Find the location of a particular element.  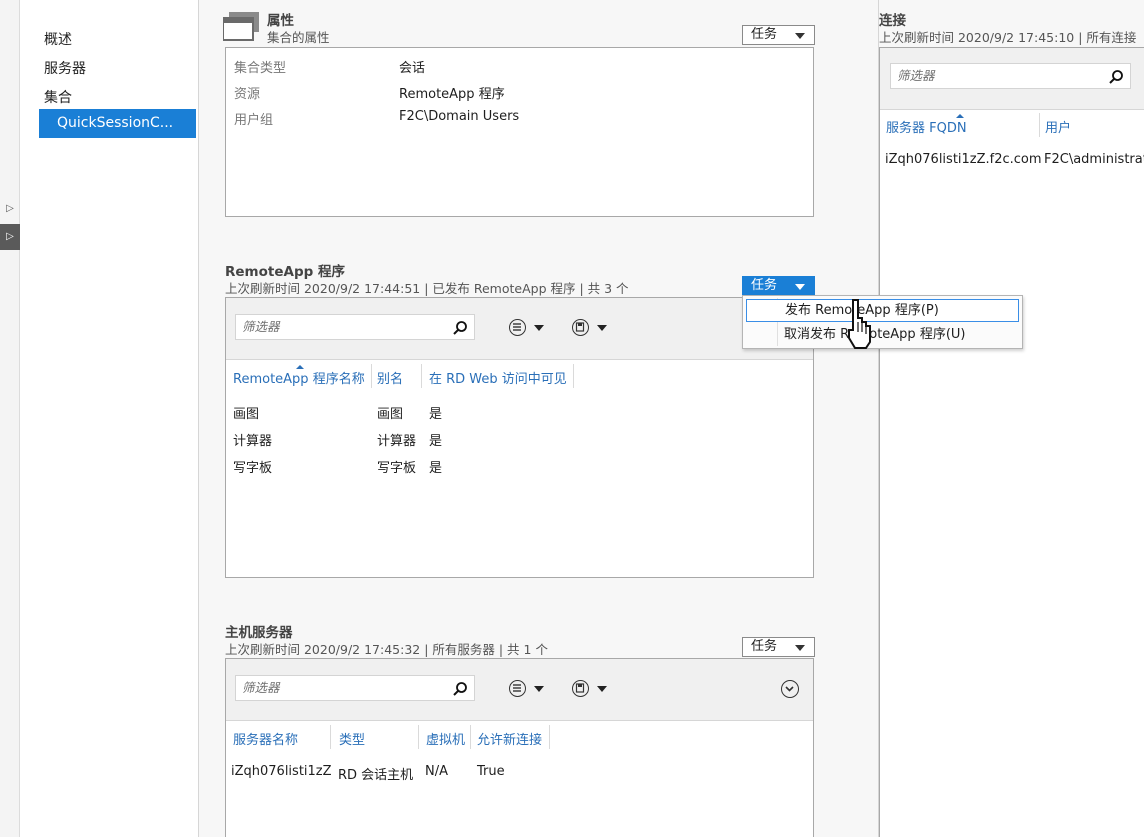

menu-item-unpublish-remoteapp: 取消发布 RemoteApp 程序(U) is located at coordinates (882, 335).